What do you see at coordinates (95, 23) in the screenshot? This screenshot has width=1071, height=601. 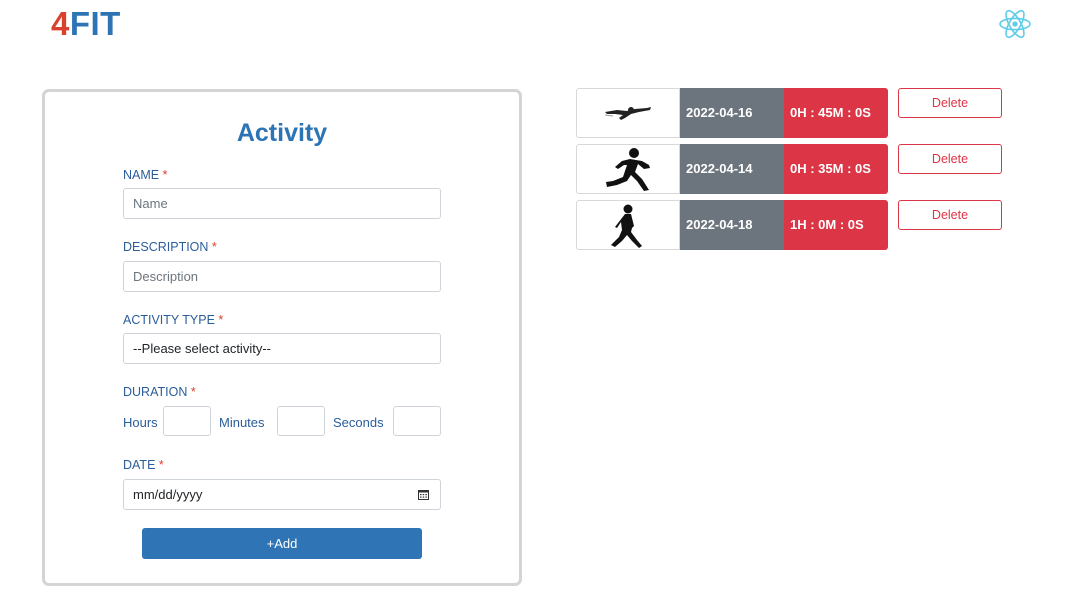 I see `logo-suffix: FIT` at bounding box center [95, 23].